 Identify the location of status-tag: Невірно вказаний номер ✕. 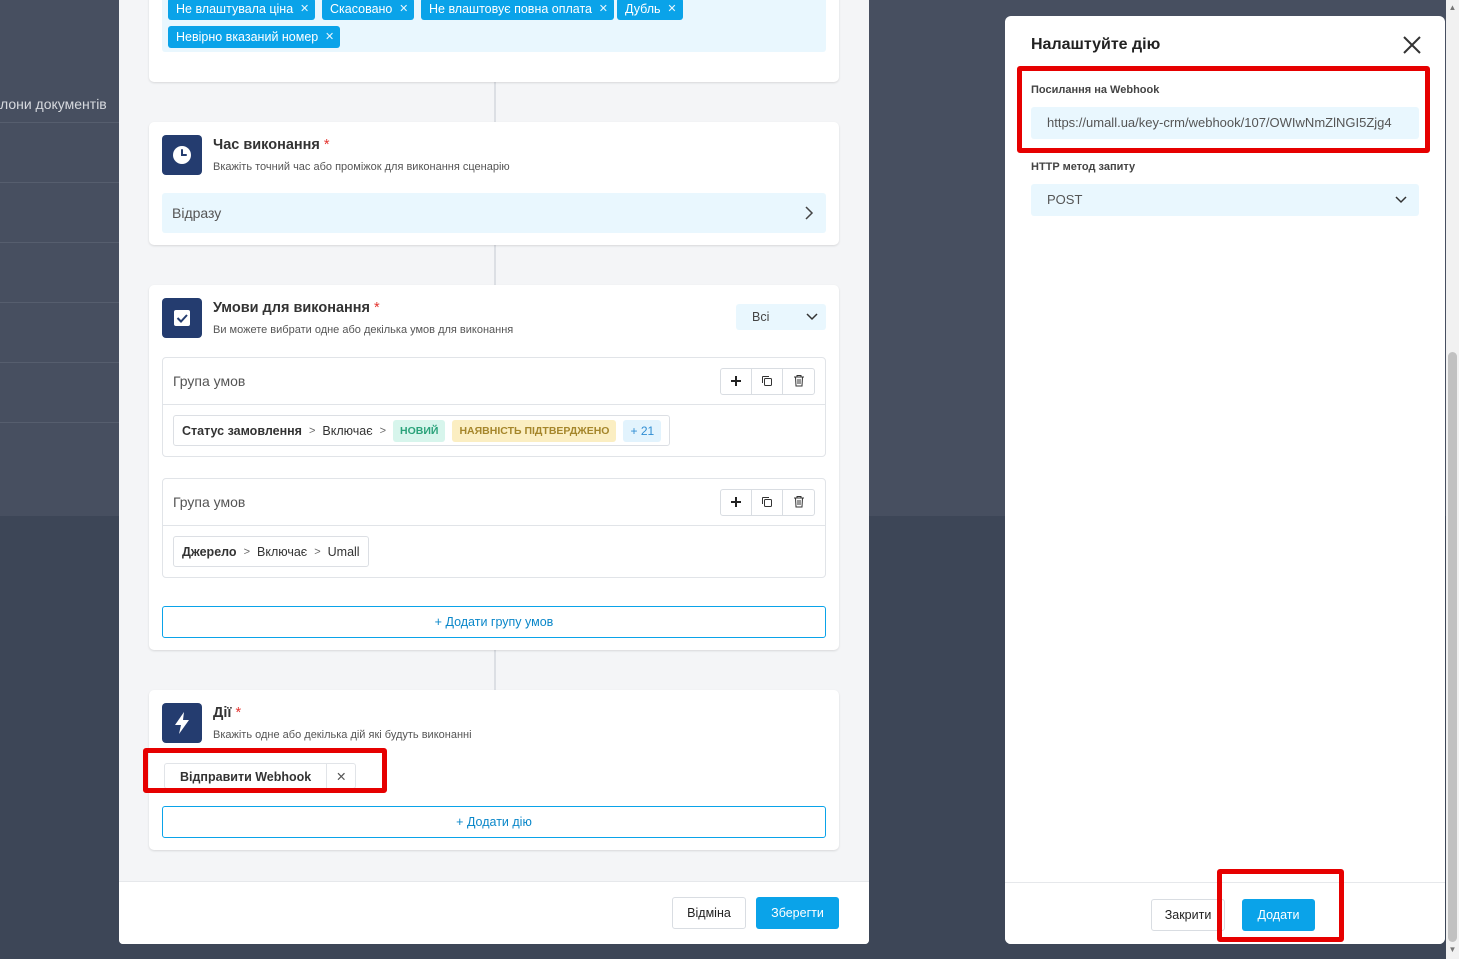
(254, 37).